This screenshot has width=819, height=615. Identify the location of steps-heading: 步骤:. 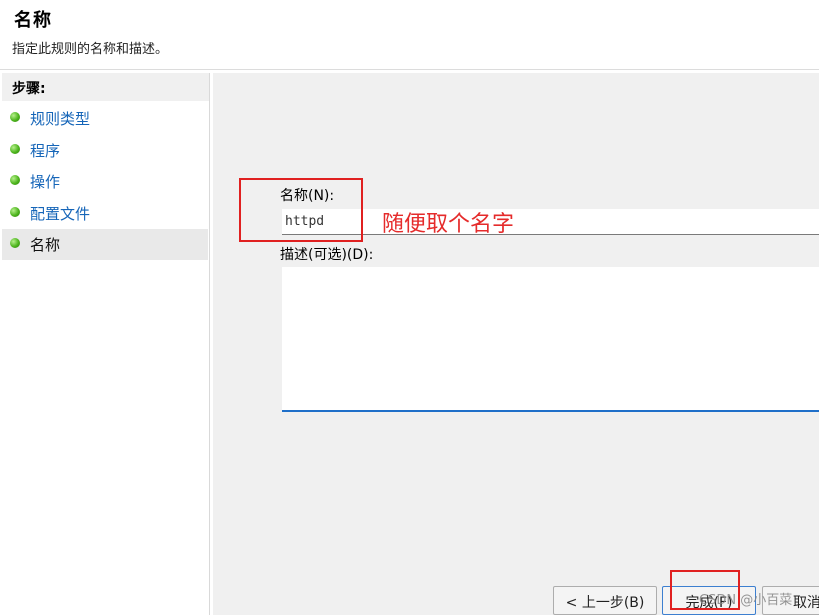
(105, 87).